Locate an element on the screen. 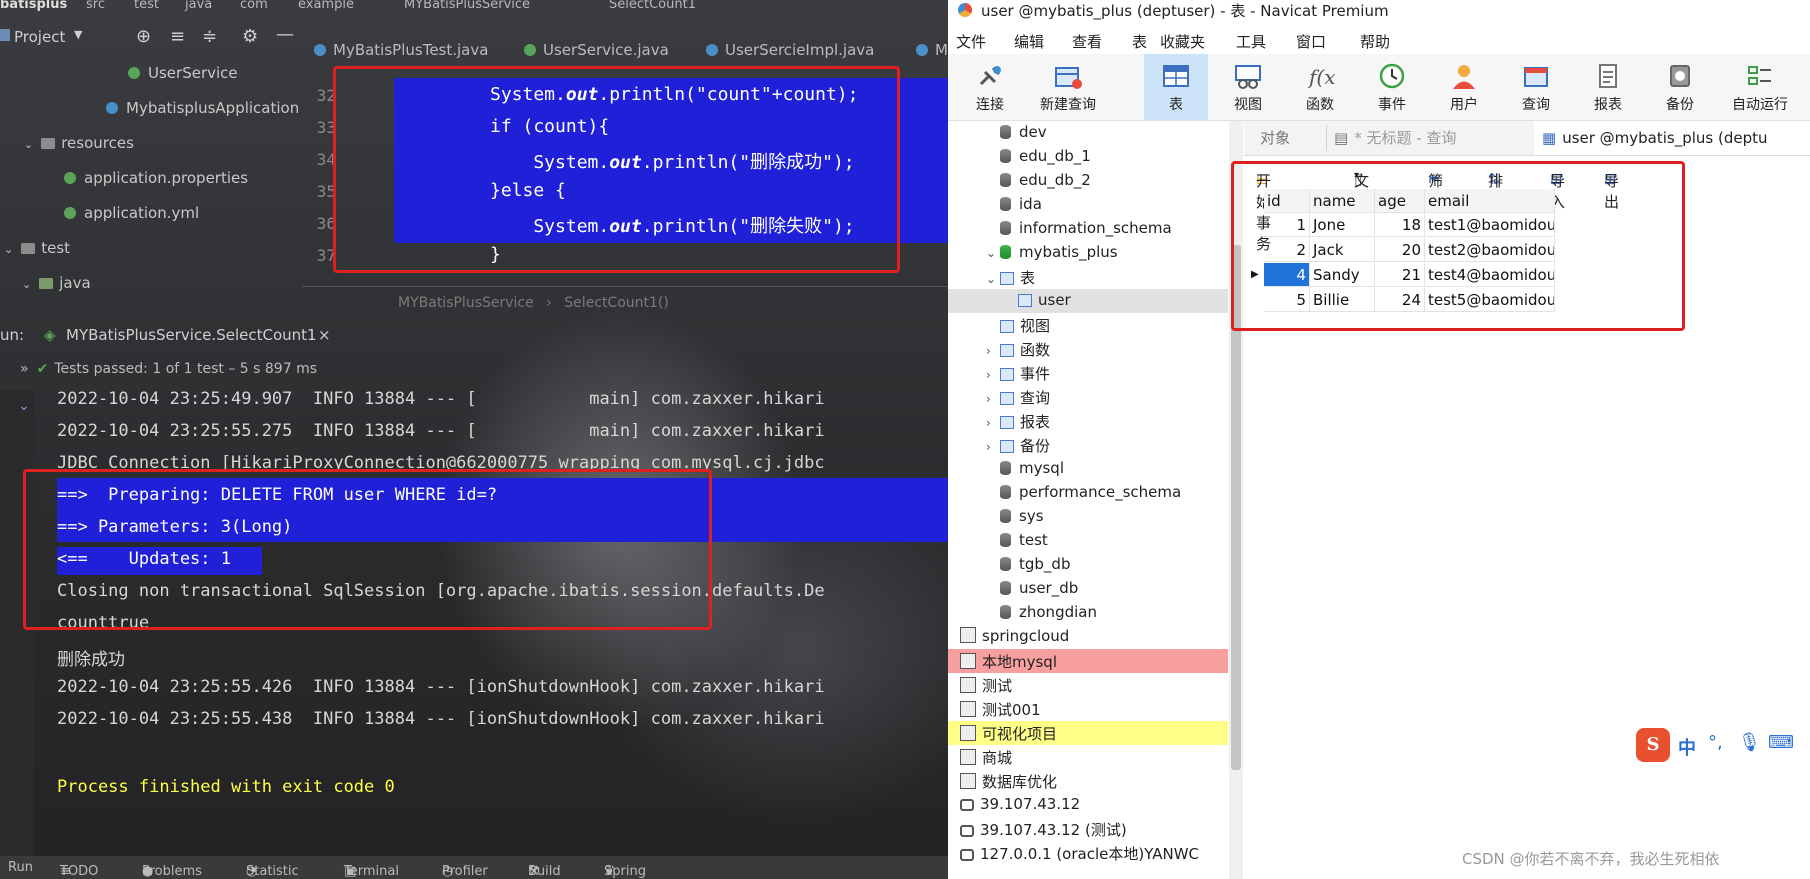 The width and height of the screenshot is (1810, 879). tree-item-yml: application.yml is located at coordinates (131, 213).